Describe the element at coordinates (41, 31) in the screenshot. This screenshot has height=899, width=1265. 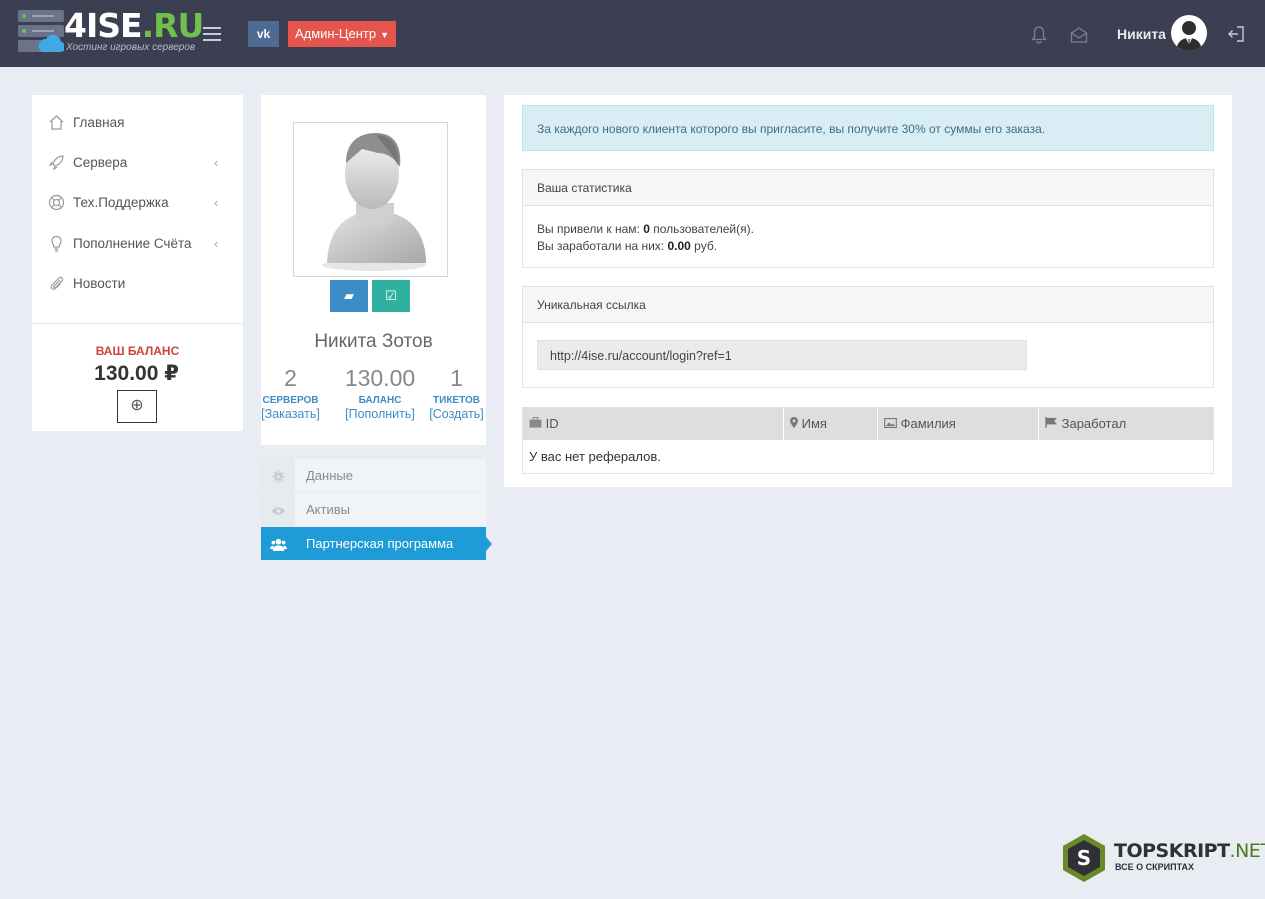
I see `server-stack-icon` at that location.